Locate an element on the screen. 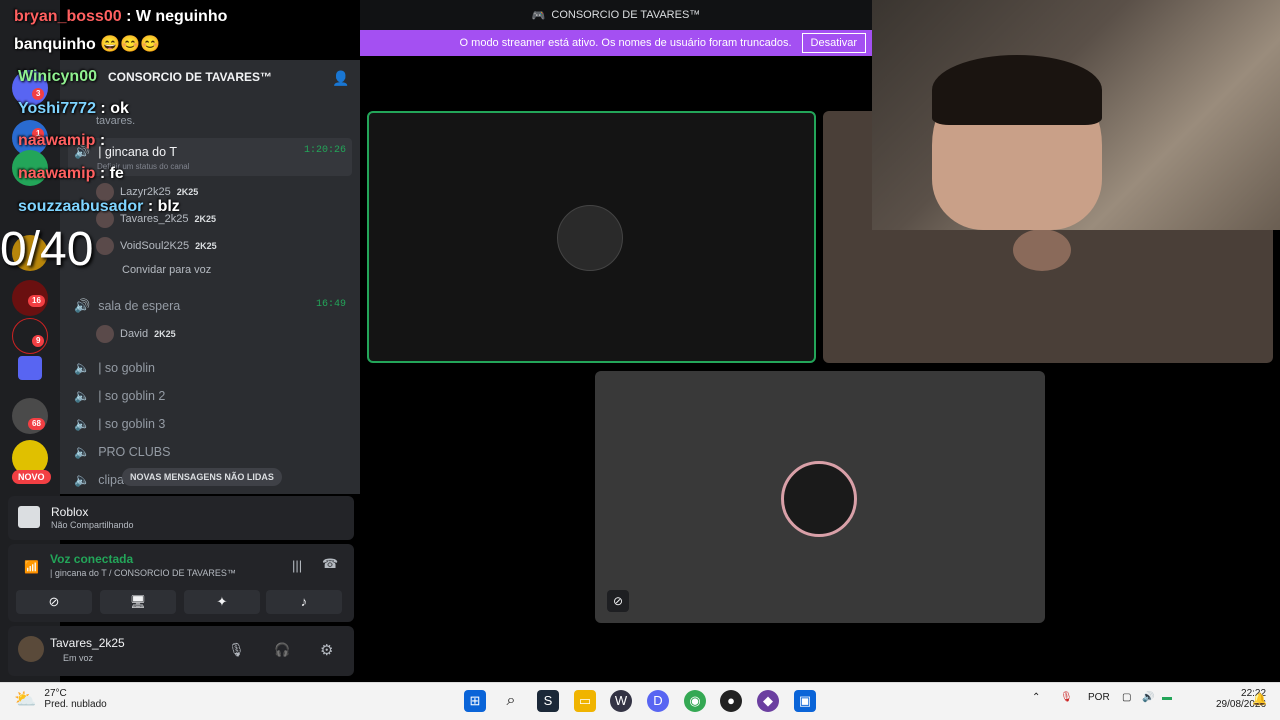  video-off-icon: ⊘ is located at coordinates (618, 601).